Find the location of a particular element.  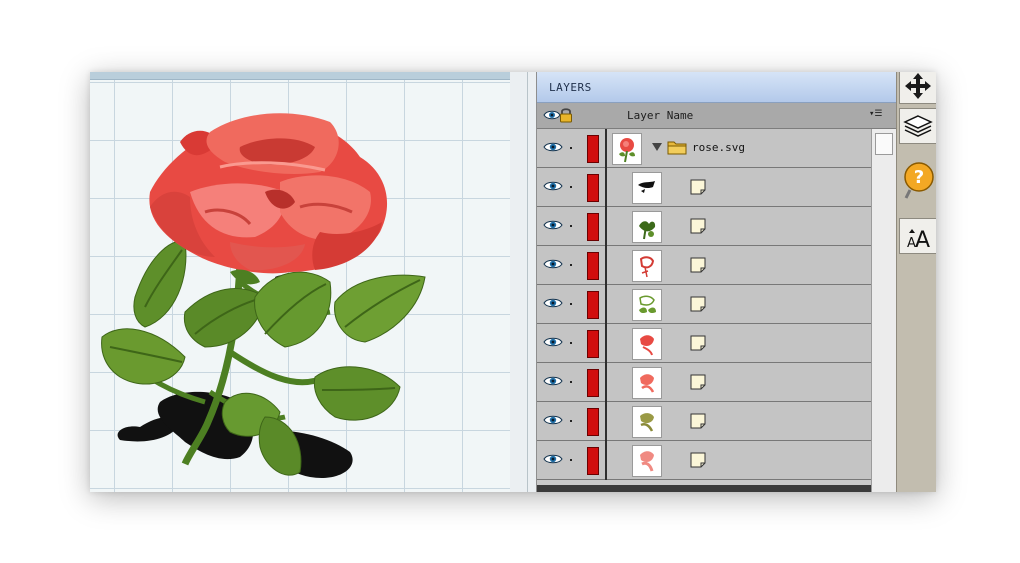

panel-footer is located at coordinates (704, 488).